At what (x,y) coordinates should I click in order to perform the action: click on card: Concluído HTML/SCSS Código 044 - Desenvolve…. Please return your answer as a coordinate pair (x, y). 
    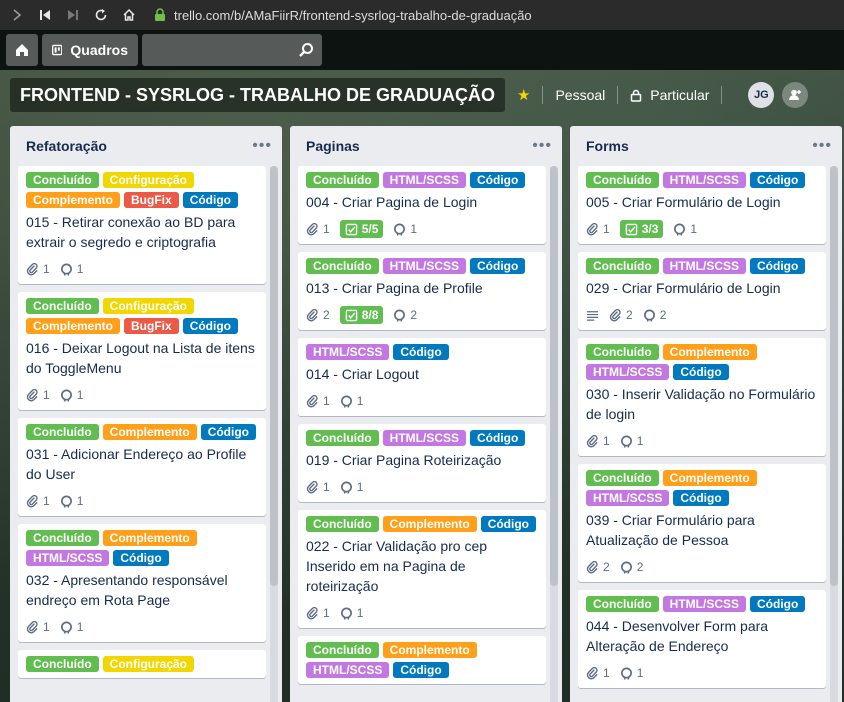
    Looking at the image, I should click on (702, 639).